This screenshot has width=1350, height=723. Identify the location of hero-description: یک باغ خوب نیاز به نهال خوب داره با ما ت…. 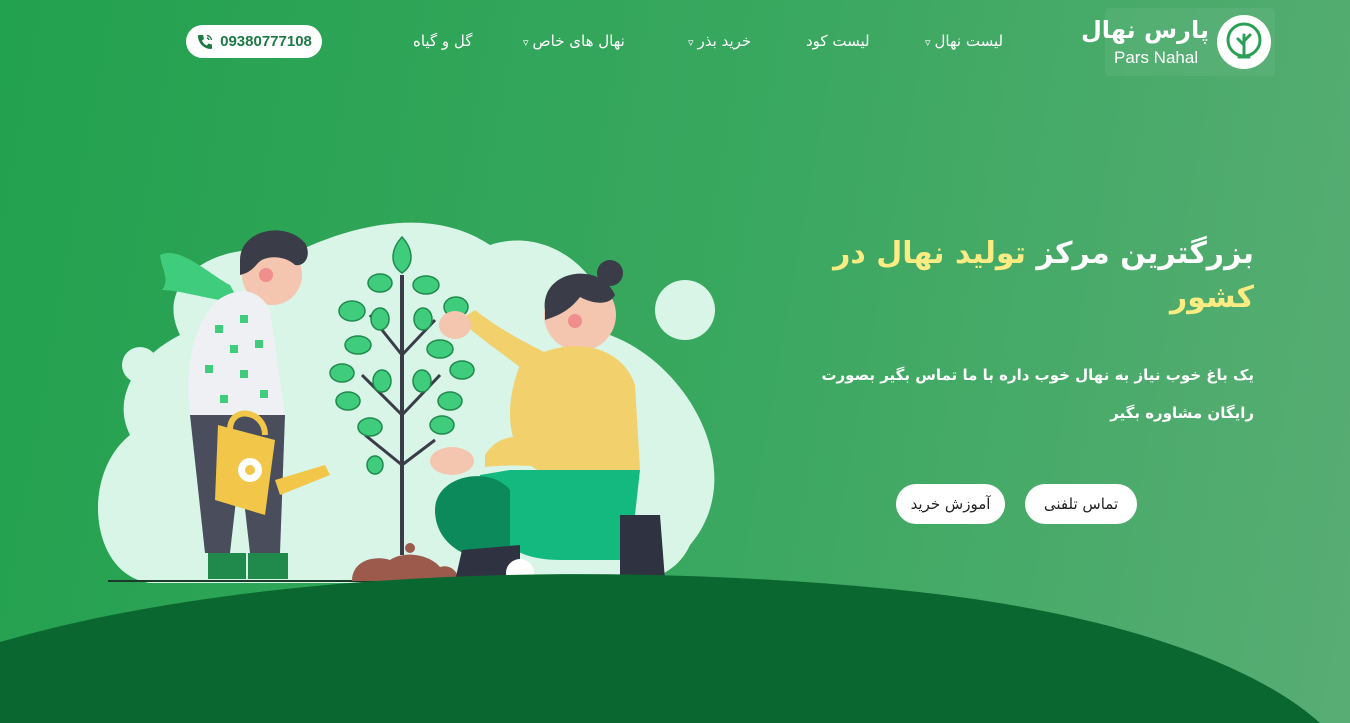
(1037, 394).